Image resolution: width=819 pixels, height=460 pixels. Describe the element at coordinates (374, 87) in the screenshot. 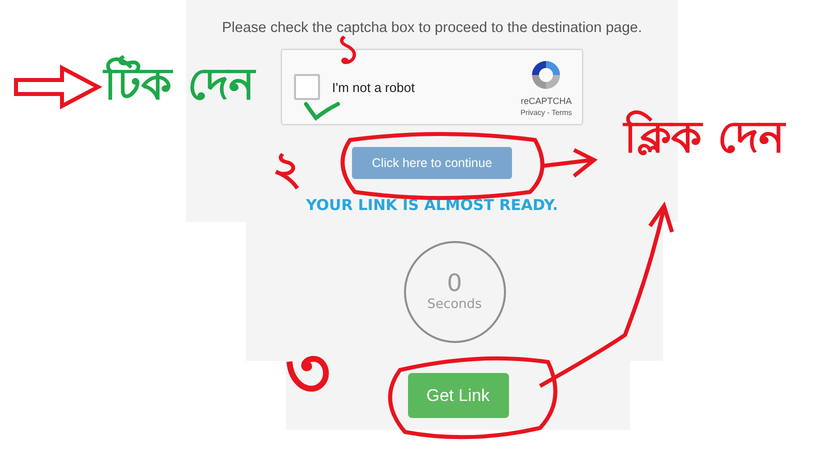

I see `captcha-label: I'm not a robot` at that location.